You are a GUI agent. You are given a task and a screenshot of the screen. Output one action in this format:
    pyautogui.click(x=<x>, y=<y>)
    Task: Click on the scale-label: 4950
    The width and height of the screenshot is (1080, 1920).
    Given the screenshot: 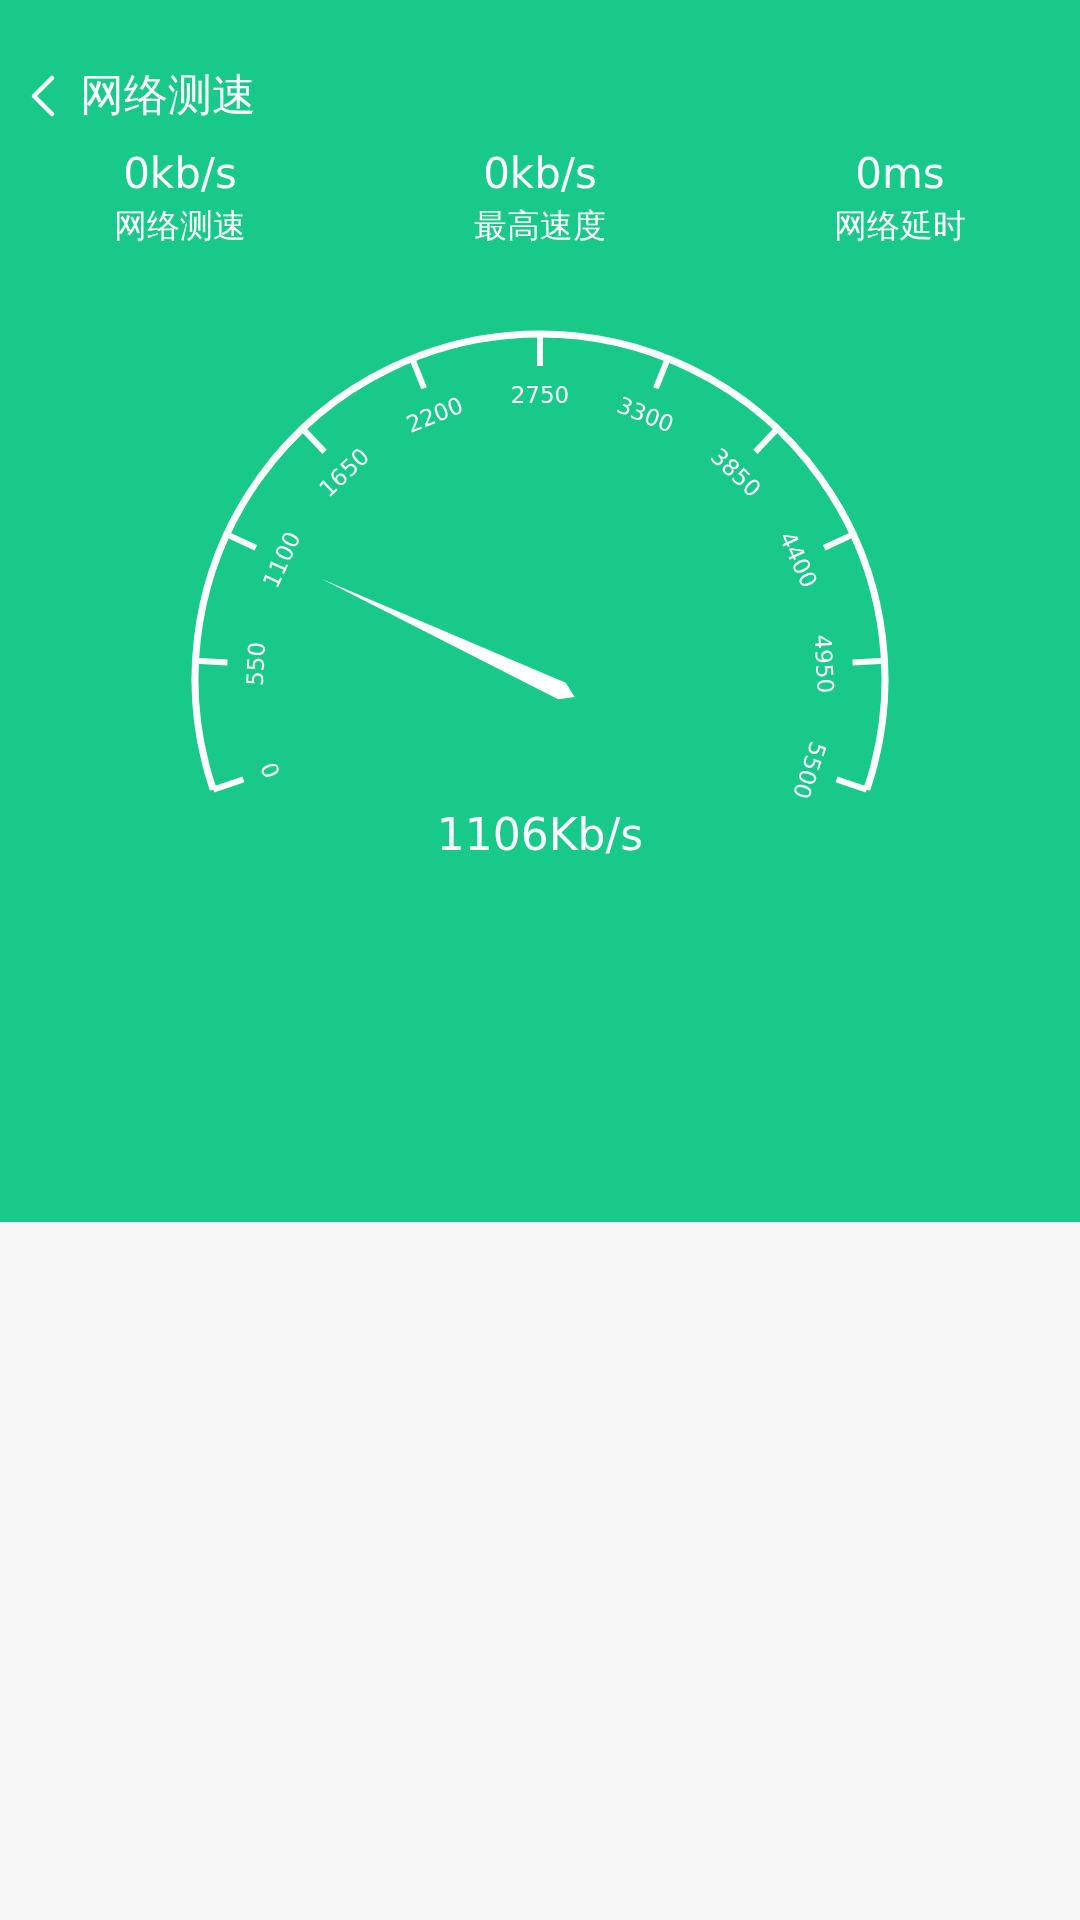 What is the action you would take?
    pyautogui.click(x=824, y=664)
    